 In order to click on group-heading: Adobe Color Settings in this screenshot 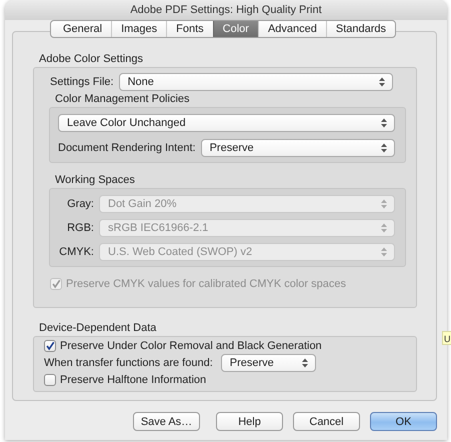, I will do `click(91, 59)`.